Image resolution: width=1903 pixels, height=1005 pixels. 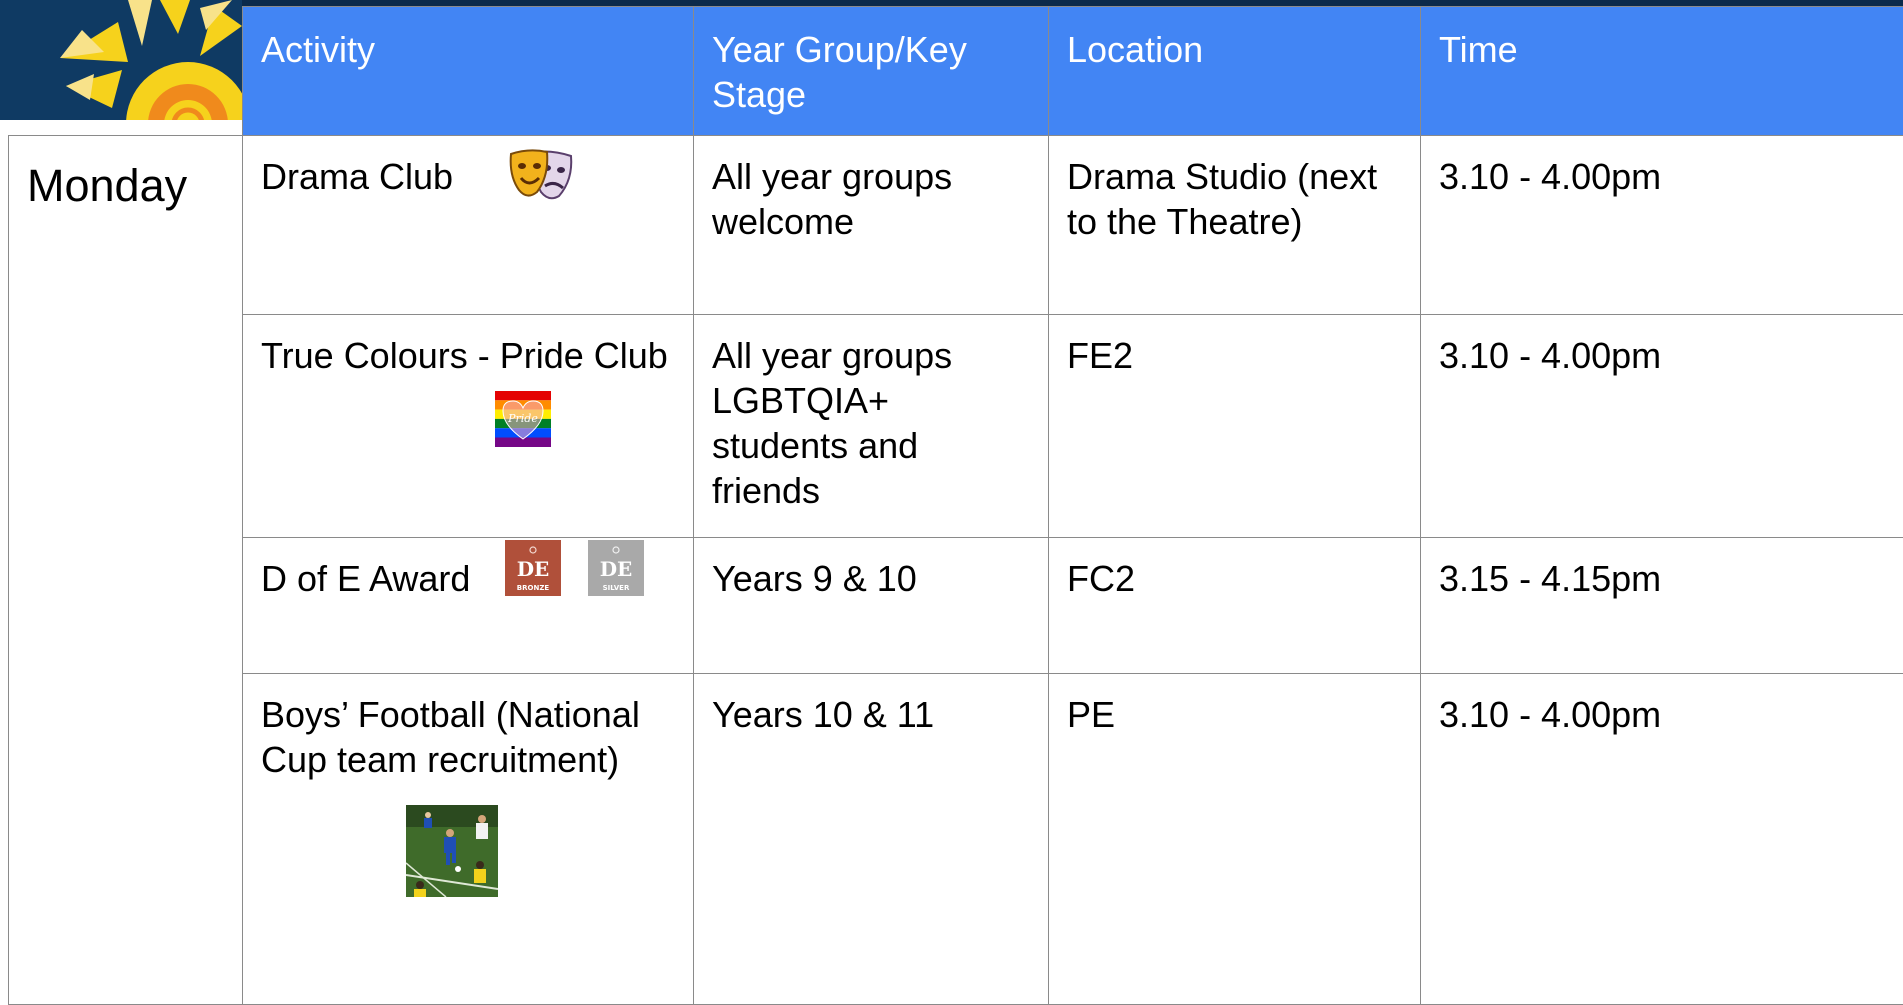 What do you see at coordinates (1662, 71) in the screenshot?
I see `col-header-time: Time` at bounding box center [1662, 71].